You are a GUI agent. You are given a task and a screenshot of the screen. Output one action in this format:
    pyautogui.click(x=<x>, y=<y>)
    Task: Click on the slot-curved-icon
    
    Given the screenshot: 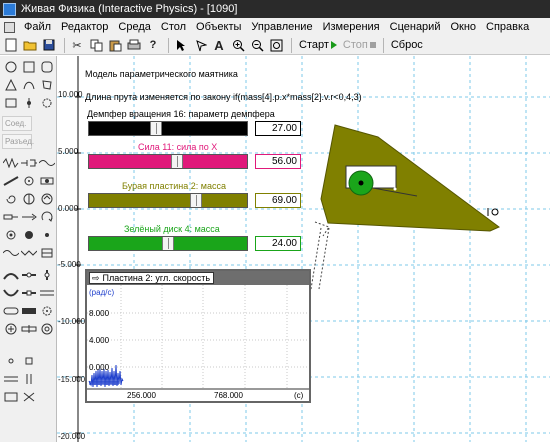 What is the action you would take?
    pyautogui.click(x=11, y=275)
    